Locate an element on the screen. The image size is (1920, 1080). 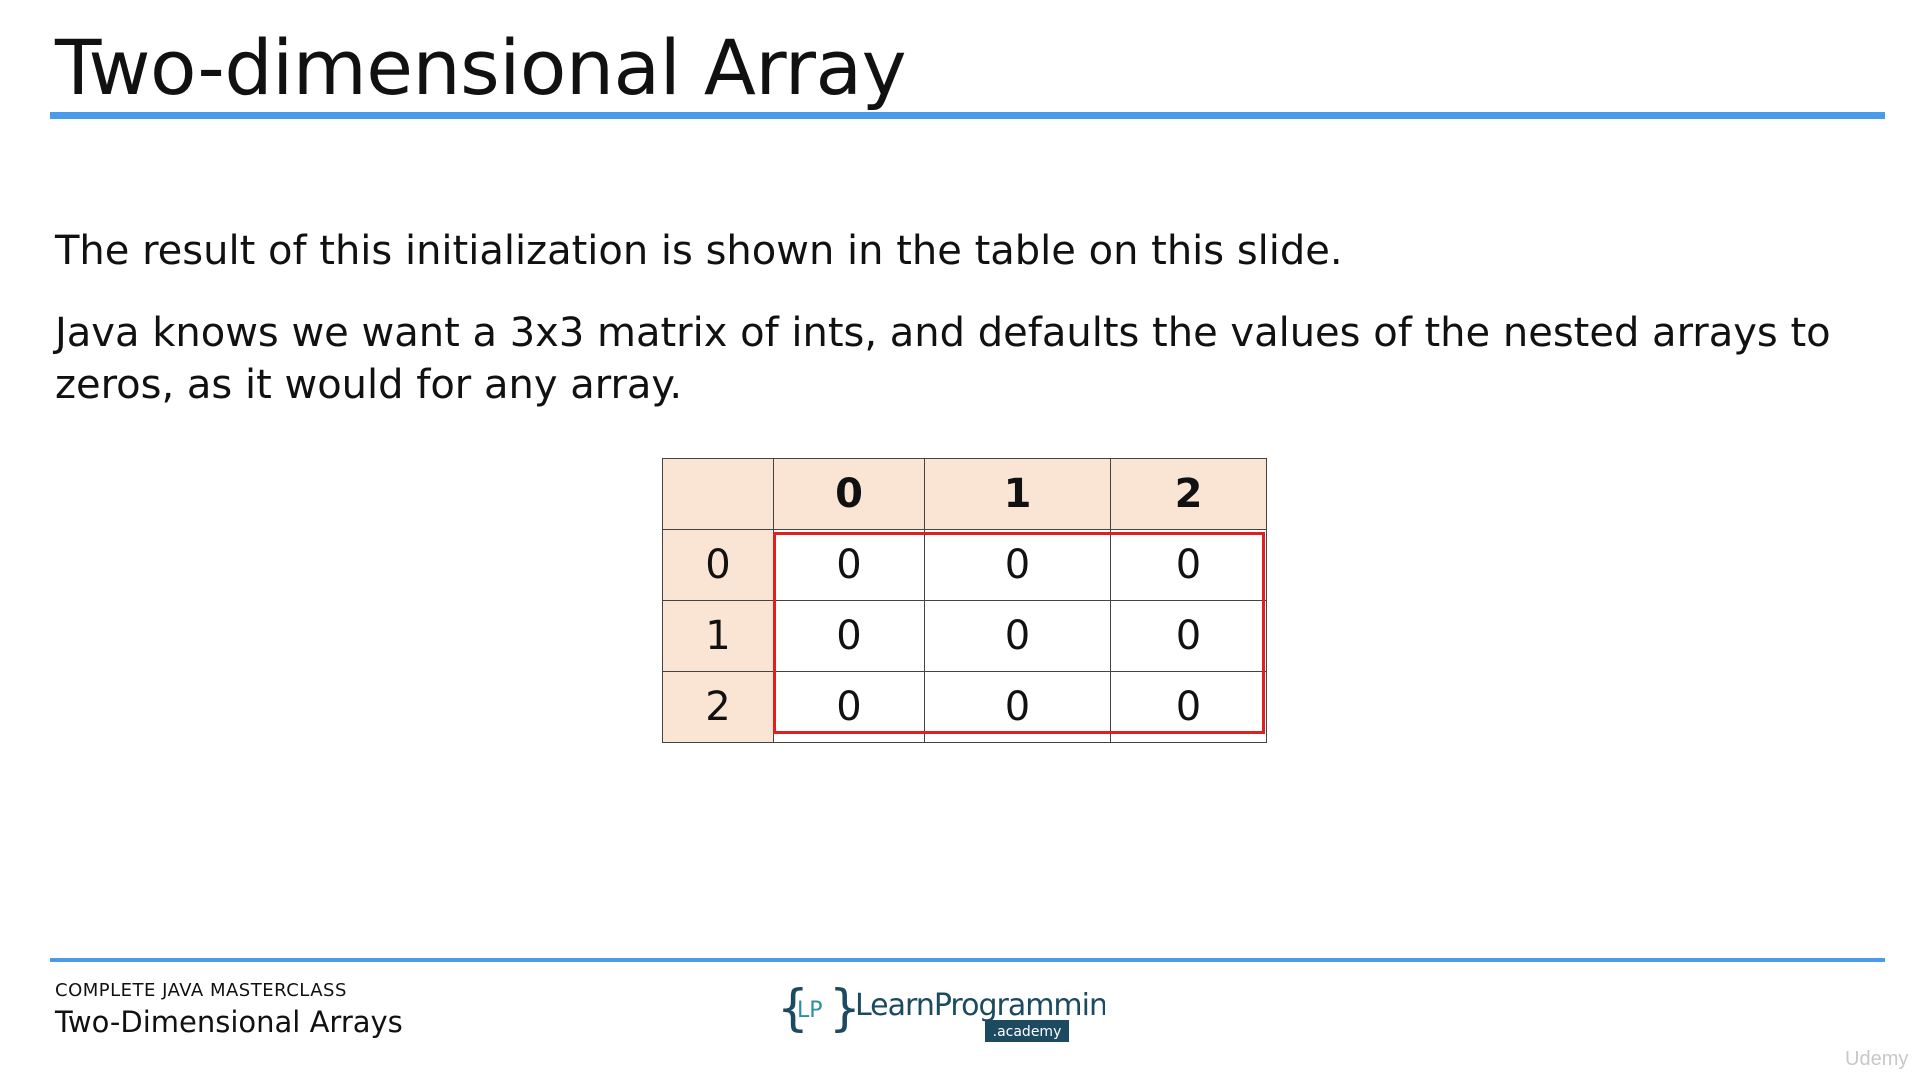
slide-title: Two-dimensional Array is located at coordinates (481, 67).